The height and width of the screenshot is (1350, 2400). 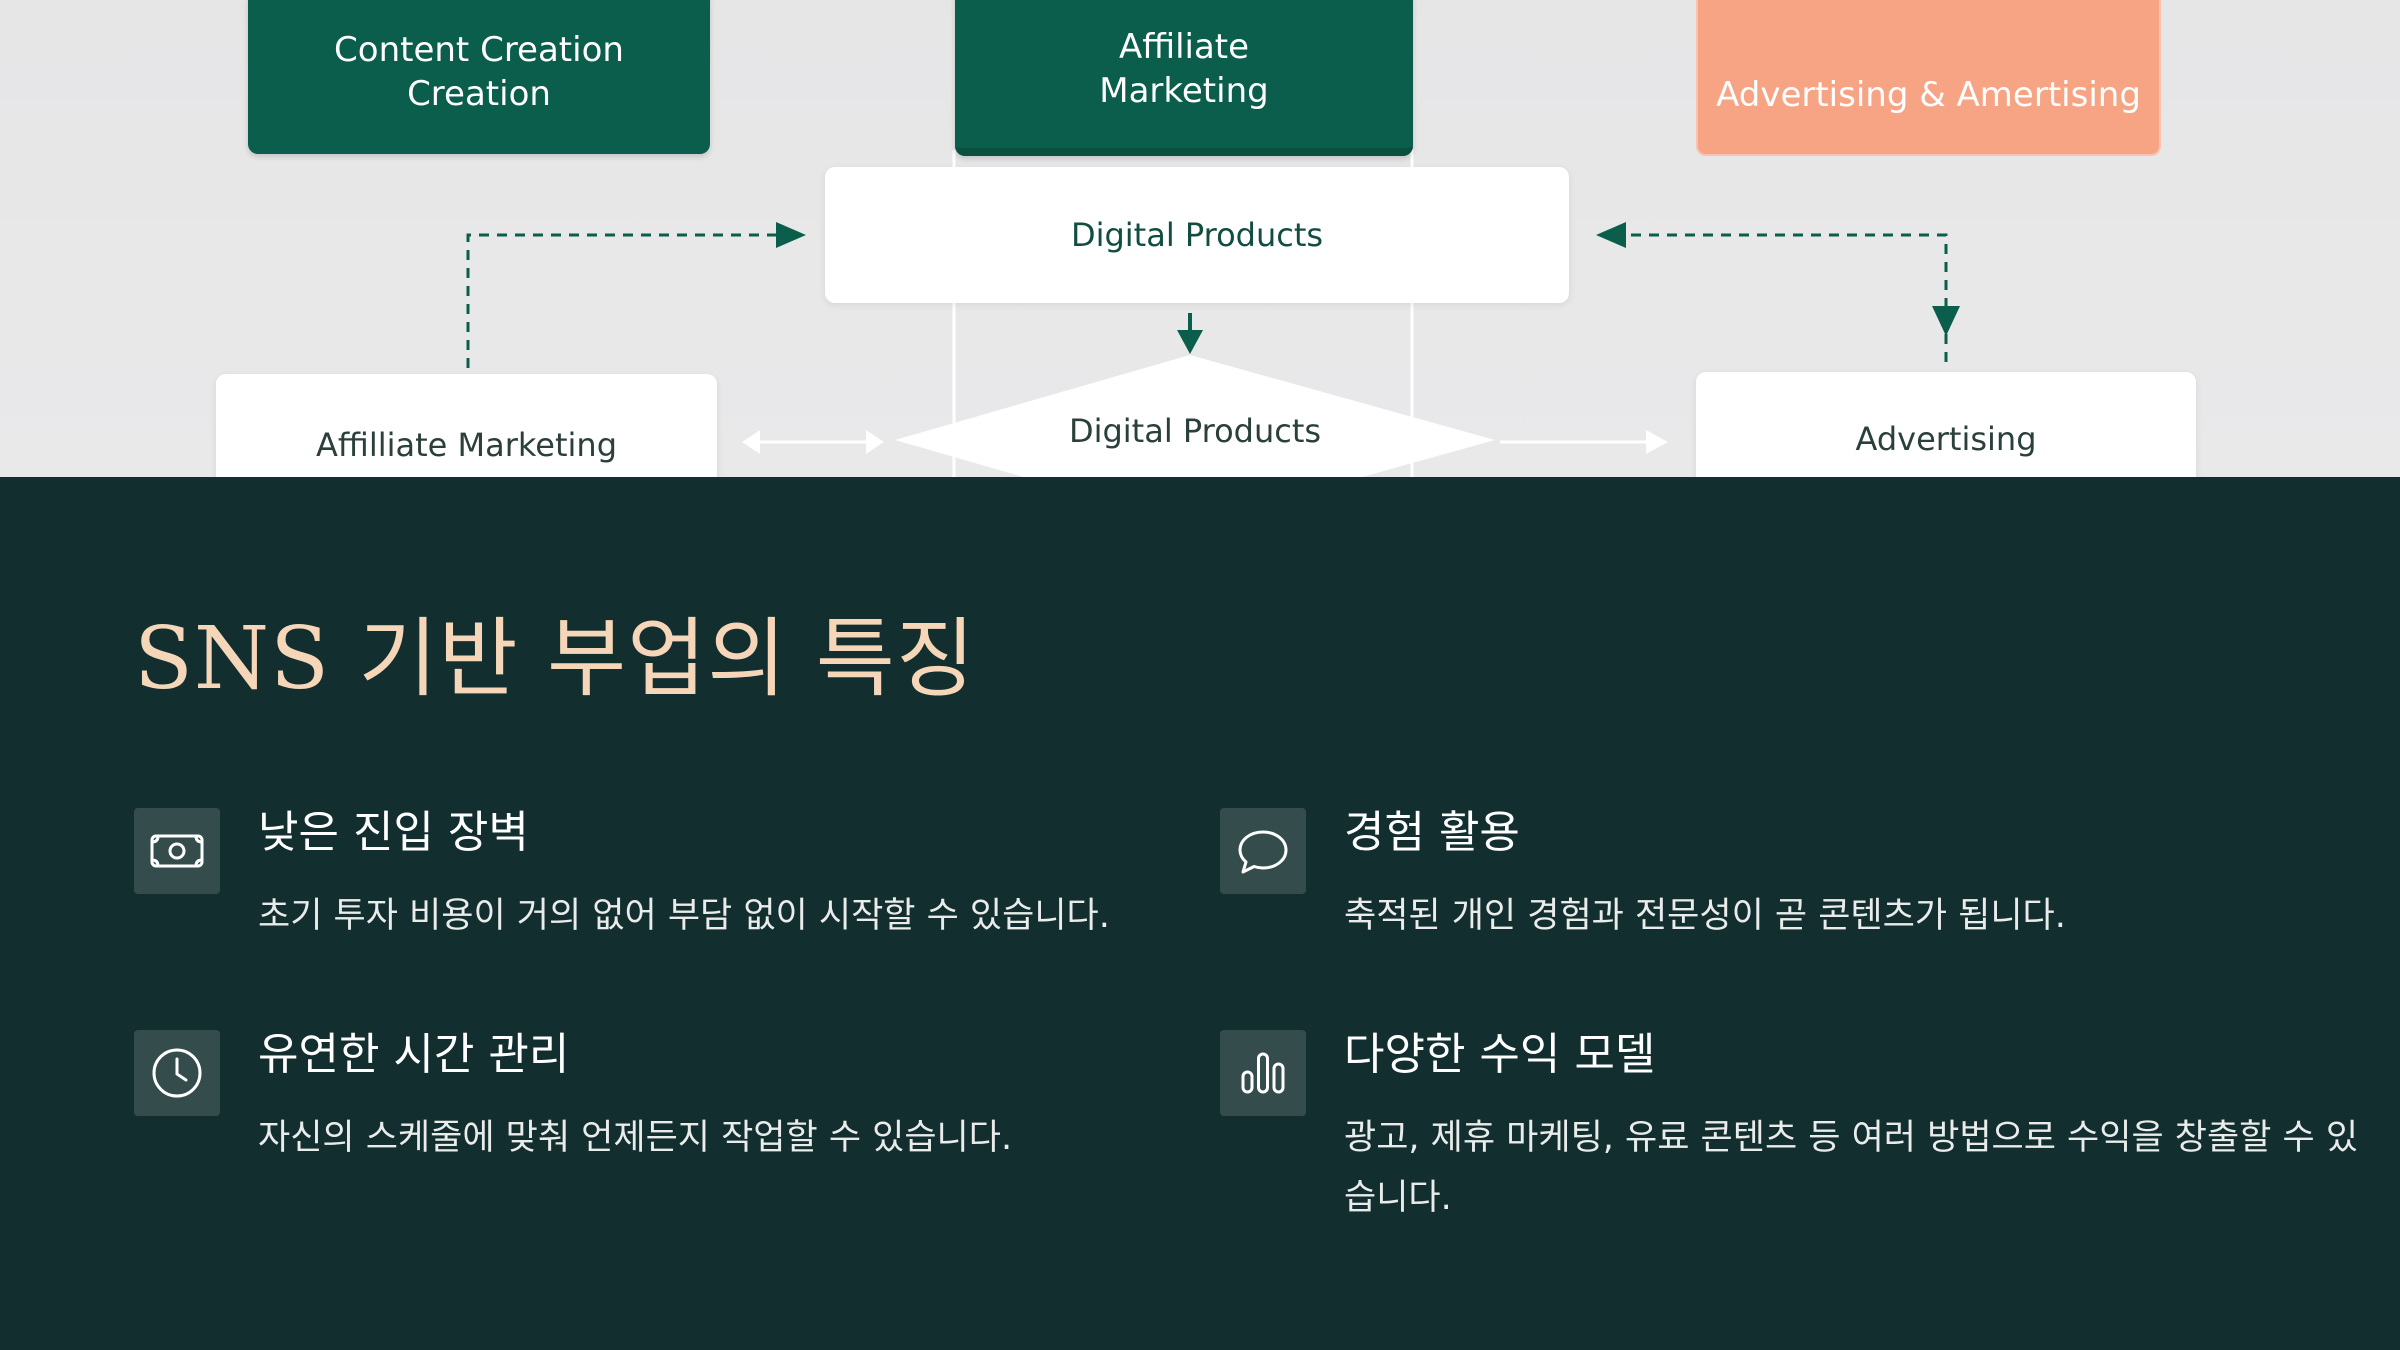 I want to click on white-arrow-right-head, so click(x=1657, y=442).